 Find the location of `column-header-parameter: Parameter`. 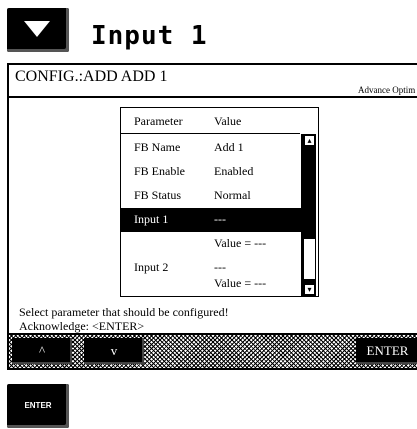

column-header-parameter: Parameter is located at coordinates (158, 121).